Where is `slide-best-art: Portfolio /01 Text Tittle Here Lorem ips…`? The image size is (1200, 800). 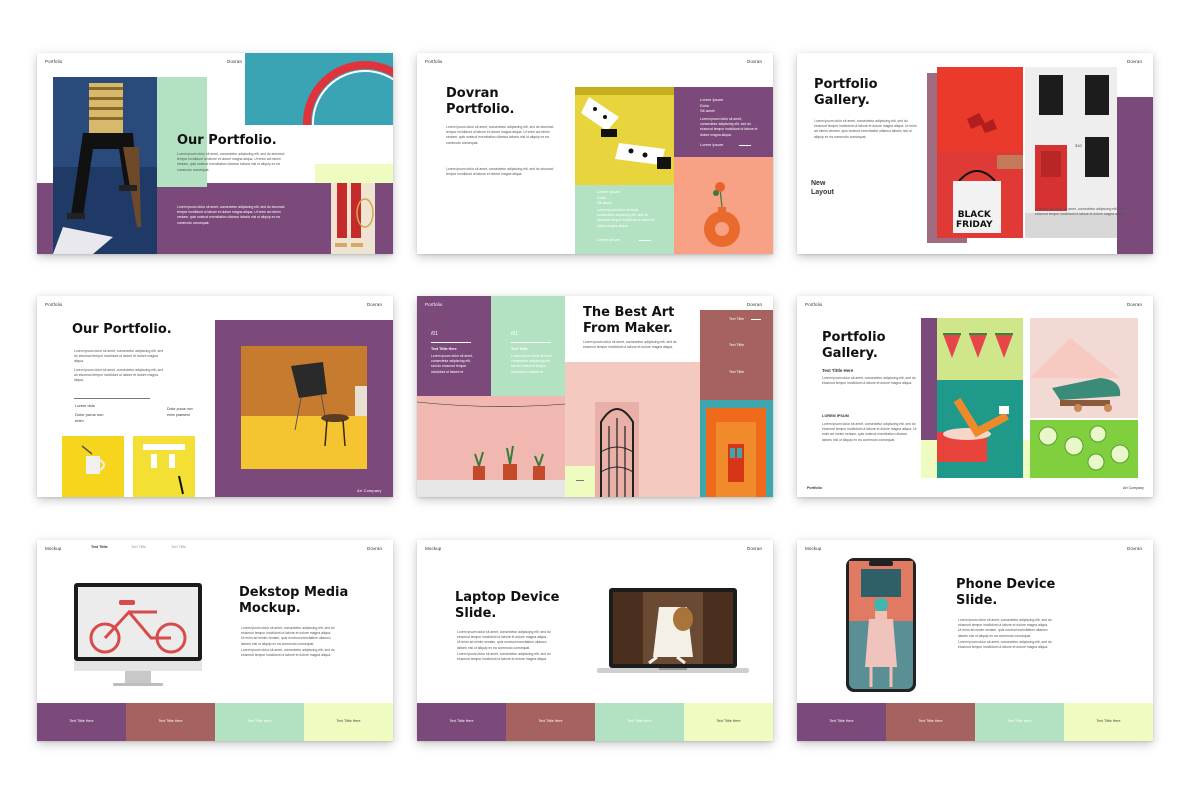 slide-best-art: Portfolio /01 Text Tittle Here Lorem ips… is located at coordinates (595, 396).